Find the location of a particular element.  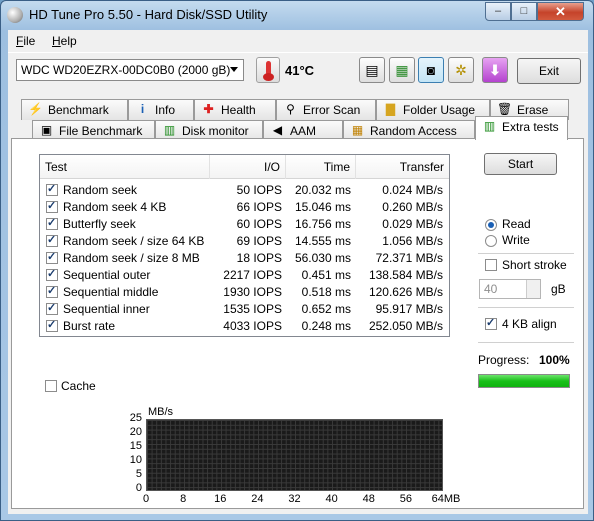

test-io: 4033 IOPS is located at coordinates (252, 326).